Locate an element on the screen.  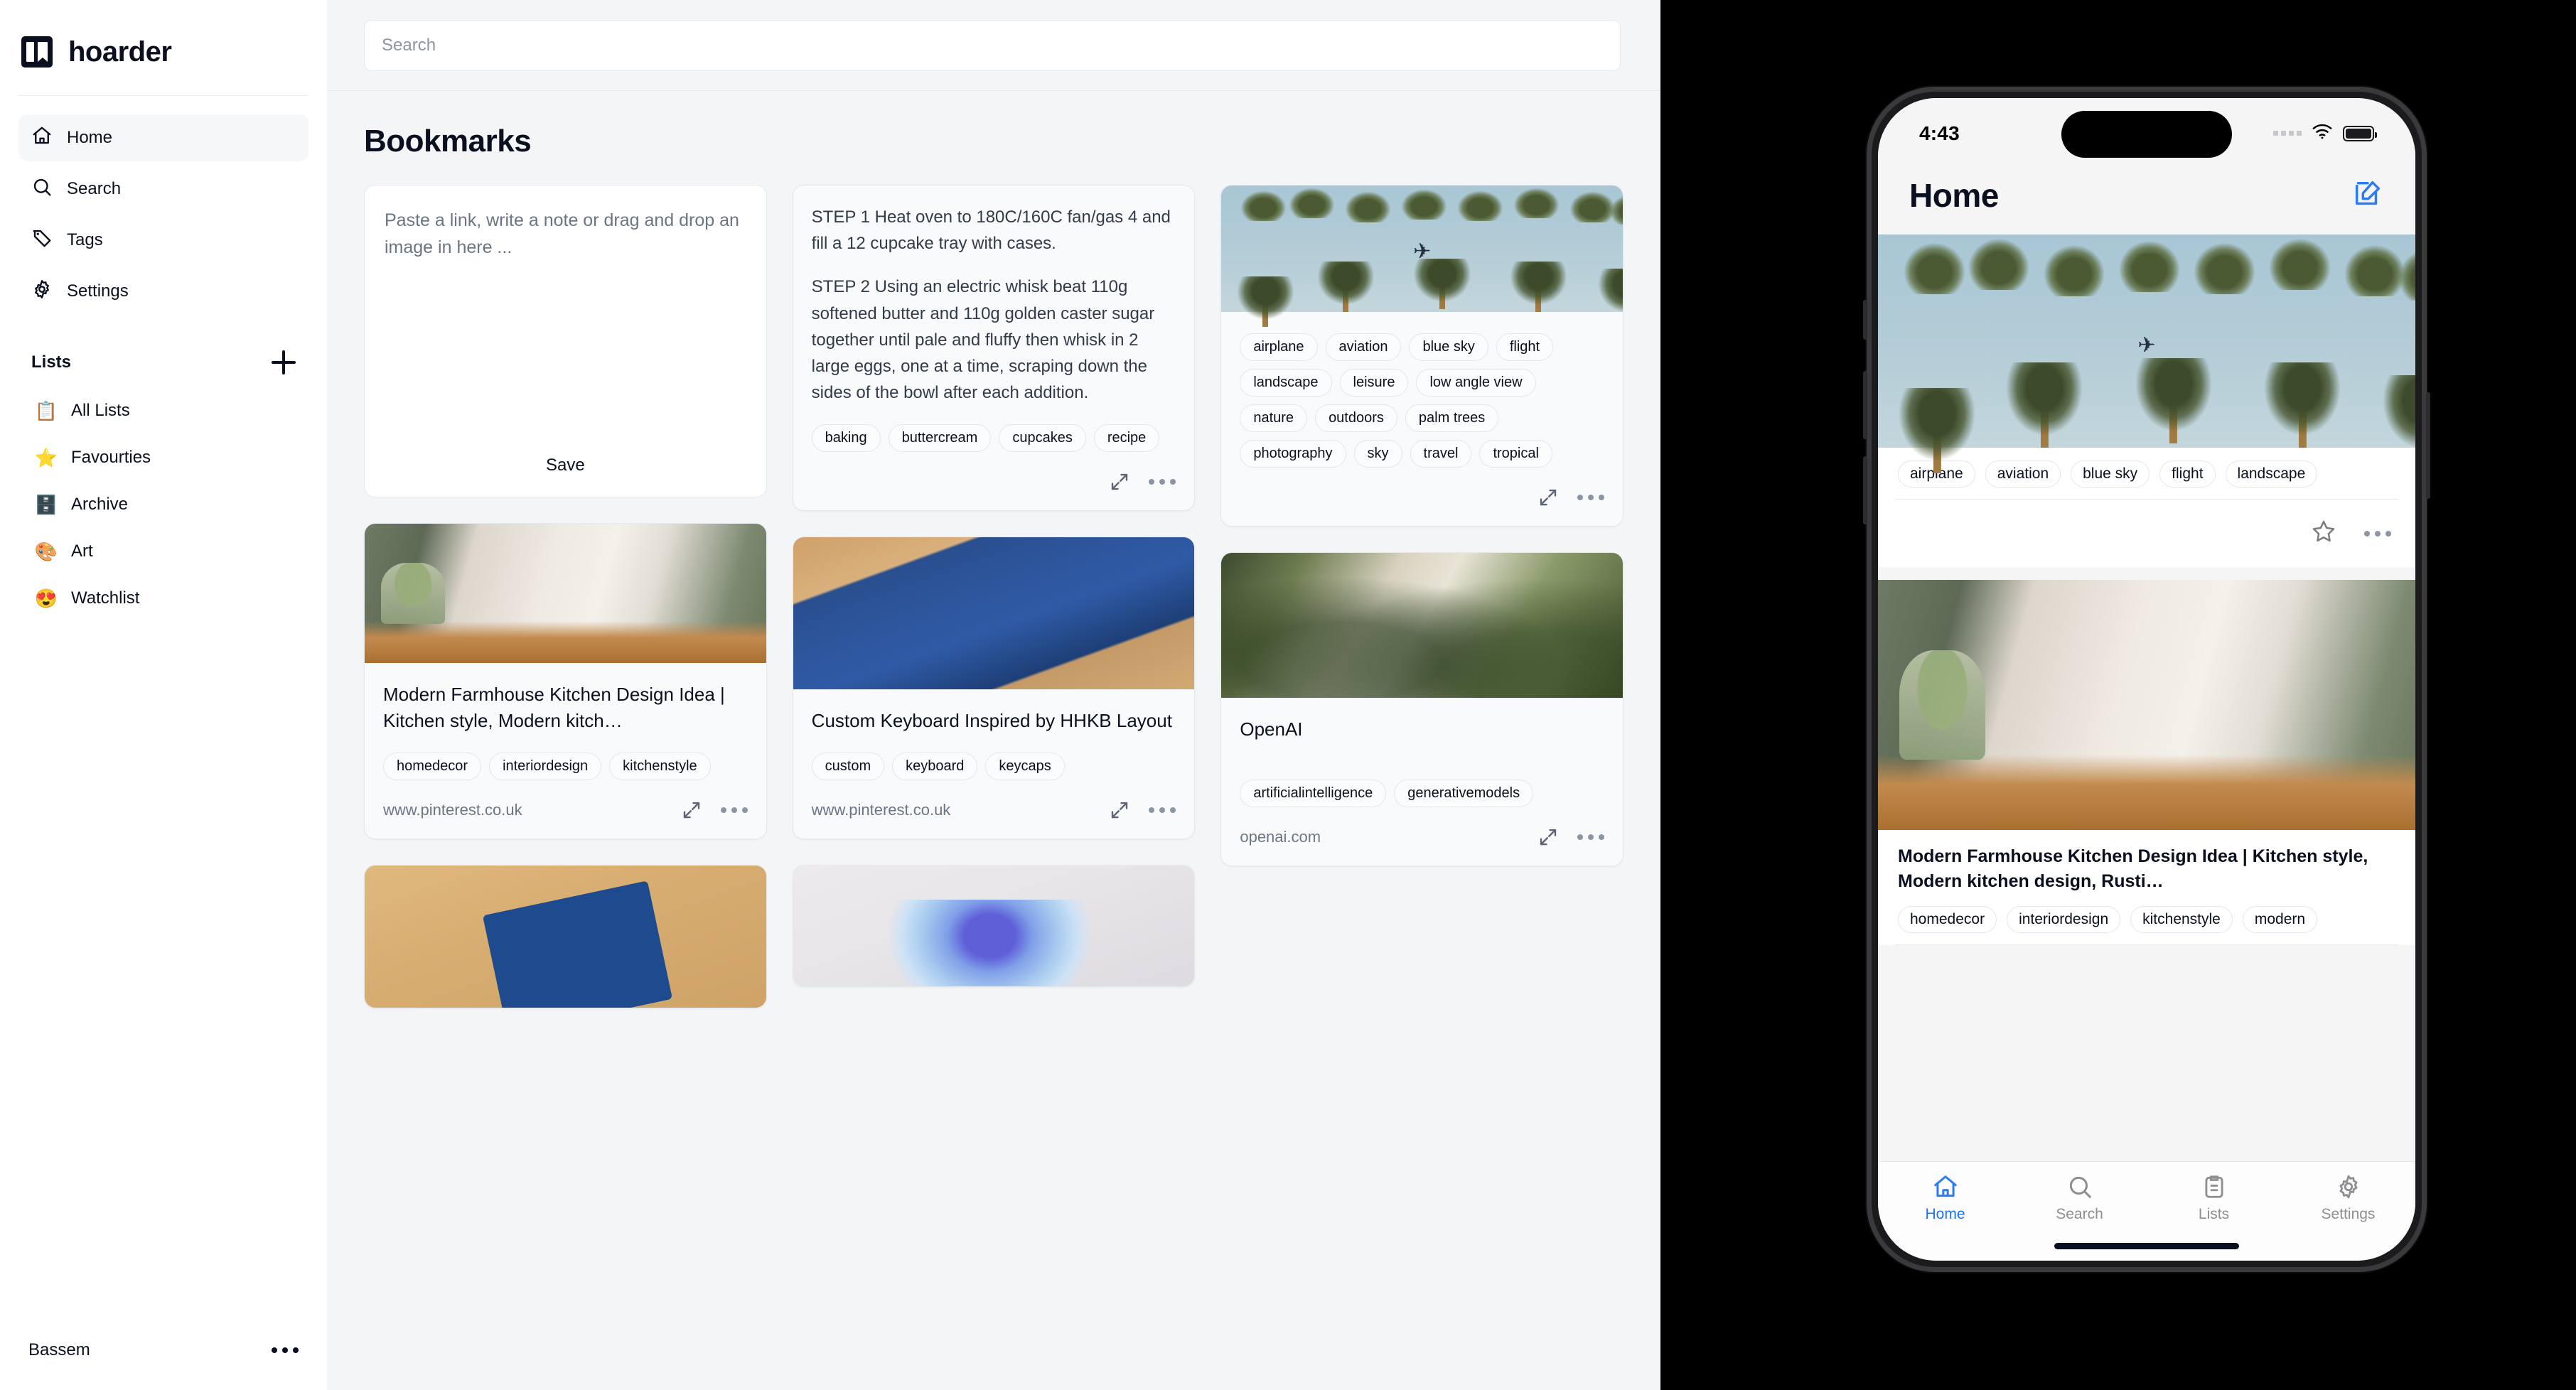
sidebar-list-watchlist: 😍 Watchlist is located at coordinates (163, 598).